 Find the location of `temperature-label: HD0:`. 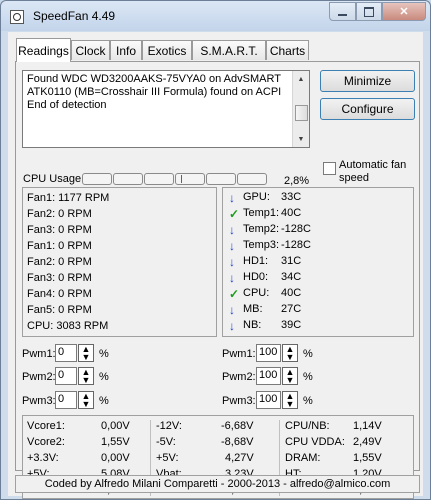

temperature-label: HD0: is located at coordinates (256, 277).